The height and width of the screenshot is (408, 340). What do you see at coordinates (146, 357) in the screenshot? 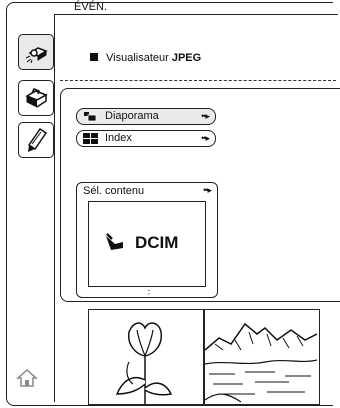
I see `tulip-thumbnail` at bounding box center [146, 357].